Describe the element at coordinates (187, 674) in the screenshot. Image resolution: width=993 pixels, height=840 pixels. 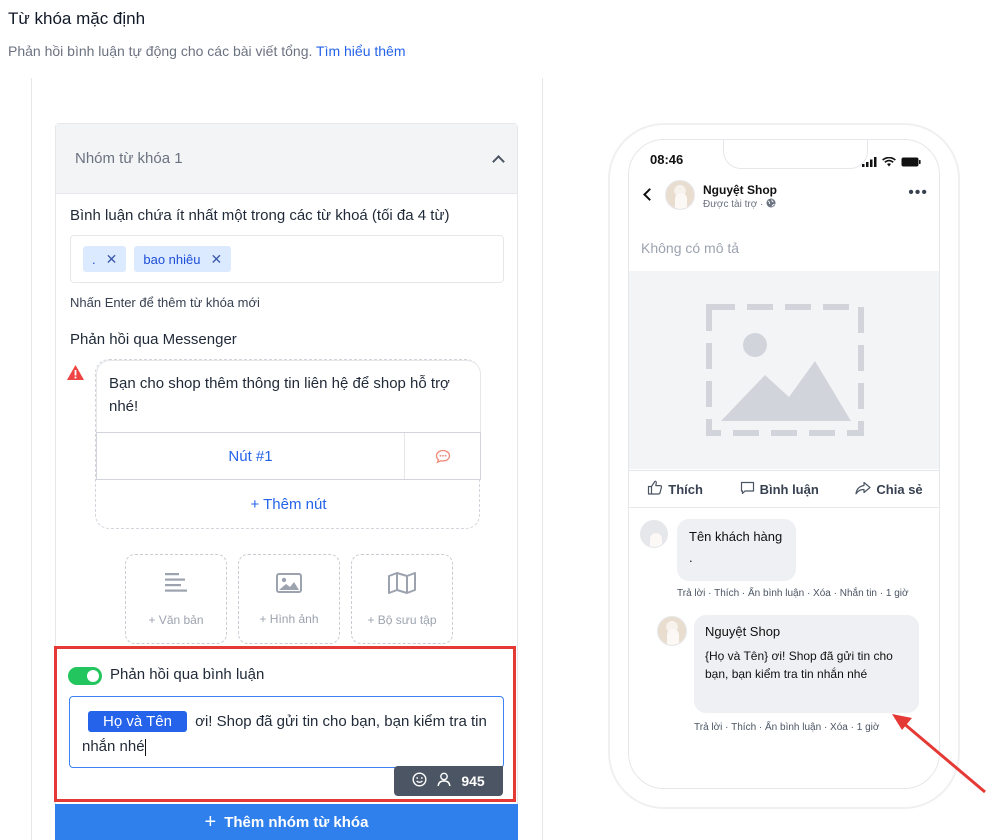
I see `comment-reply-label: Phản hồi qua bình luận` at that location.